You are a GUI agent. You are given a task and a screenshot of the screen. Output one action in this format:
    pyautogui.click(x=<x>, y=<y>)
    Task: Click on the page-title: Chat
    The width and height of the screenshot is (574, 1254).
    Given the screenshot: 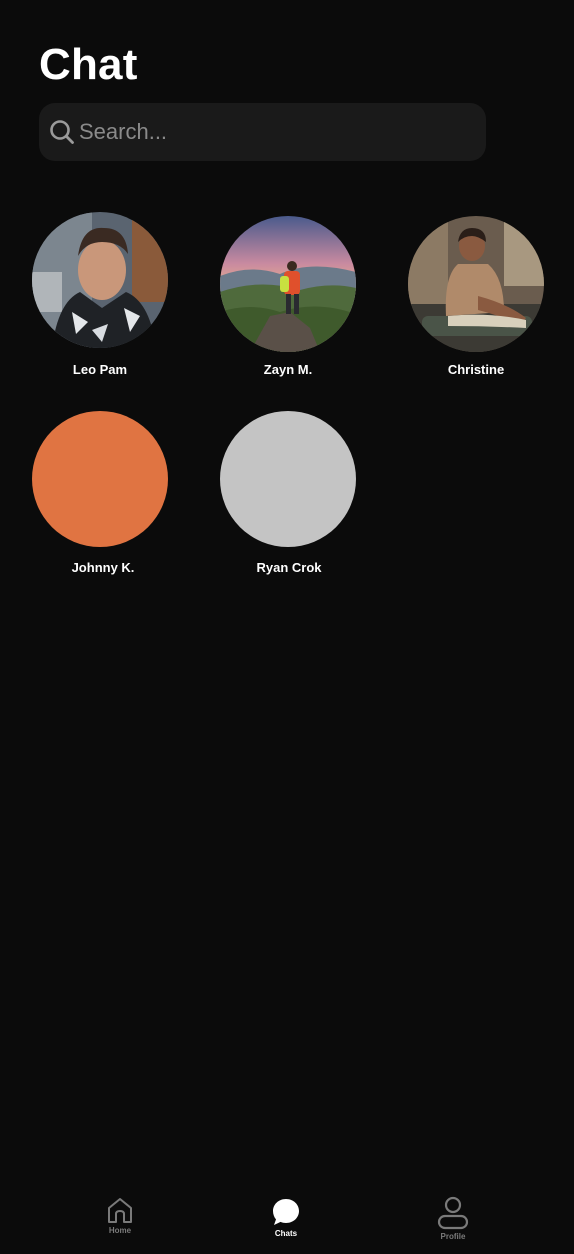 What is the action you would take?
    pyautogui.click(x=88, y=64)
    